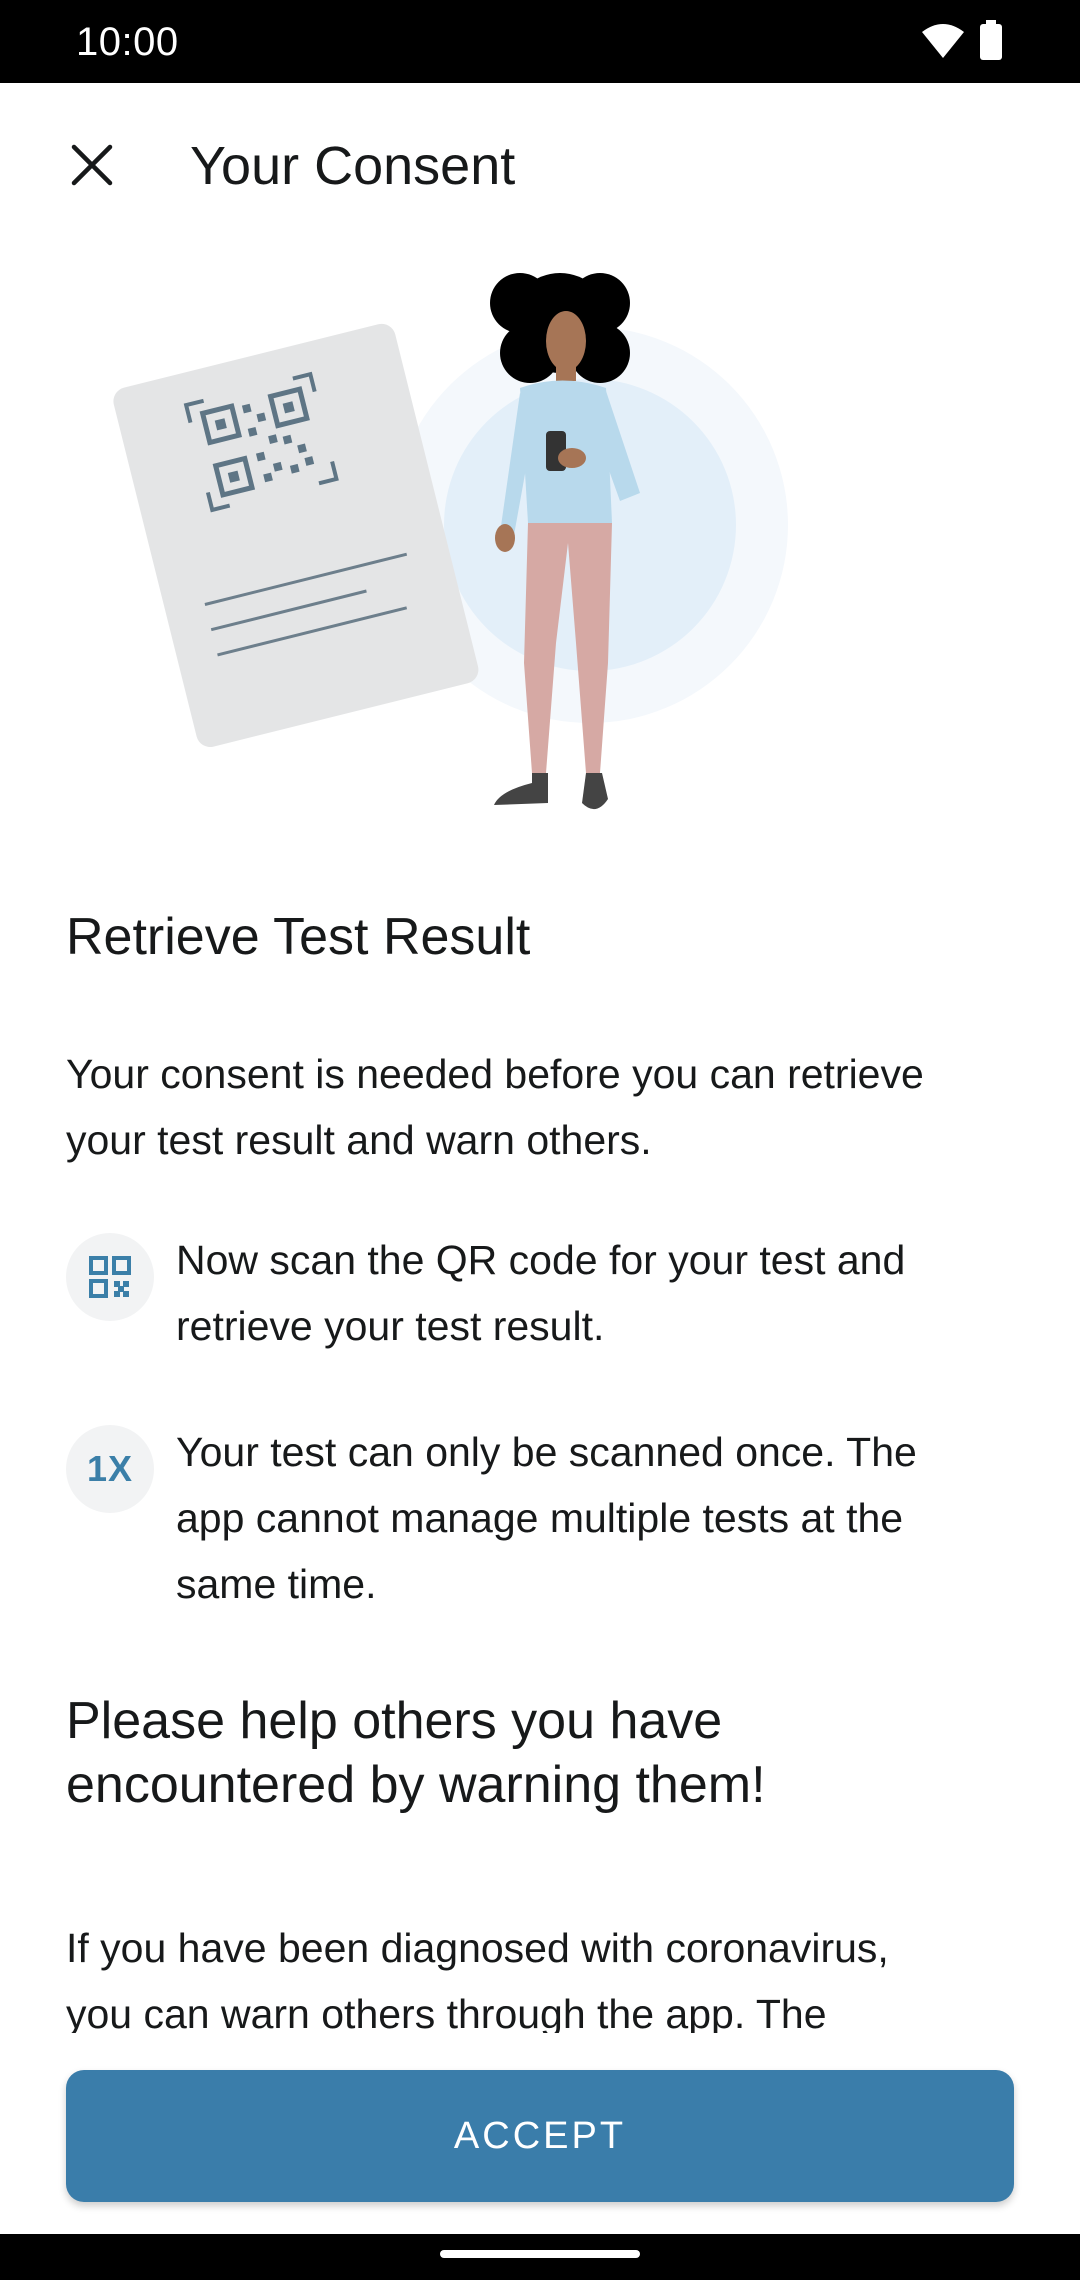 The width and height of the screenshot is (1080, 2280). What do you see at coordinates (276, 1584) in the screenshot?
I see `bullet-line: same time.` at bounding box center [276, 1584].